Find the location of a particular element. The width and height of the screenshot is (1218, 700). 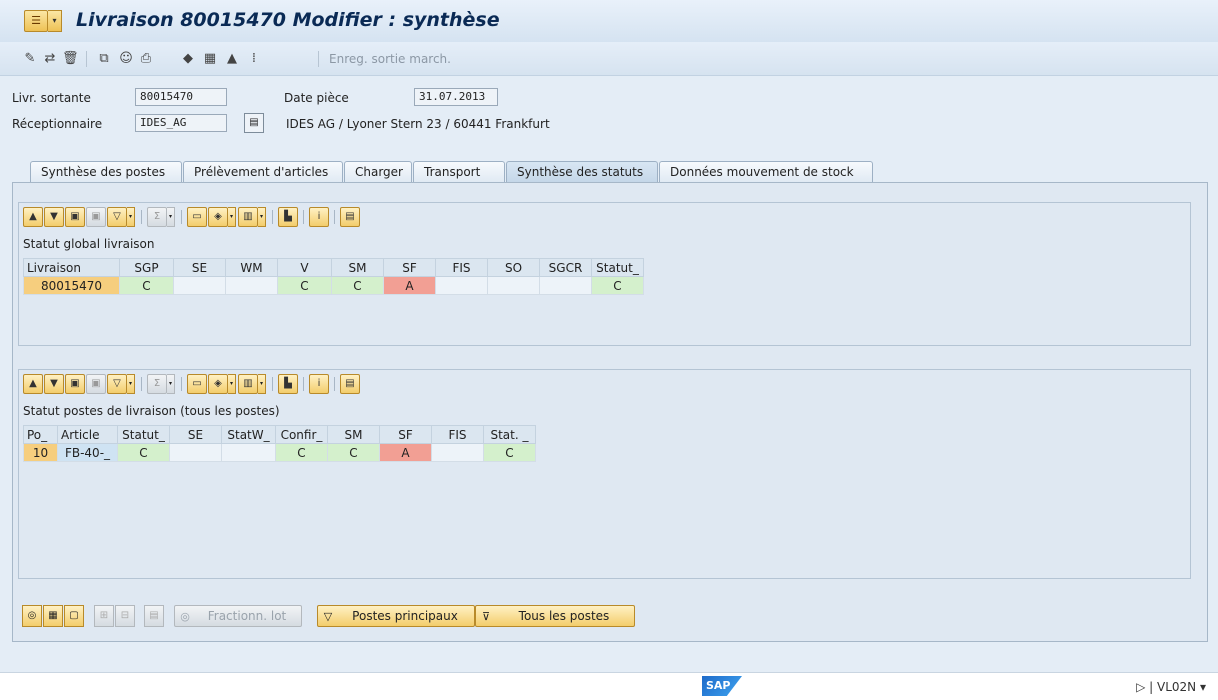

extras-icon: ⁞ is located at coordinates (254, 59).